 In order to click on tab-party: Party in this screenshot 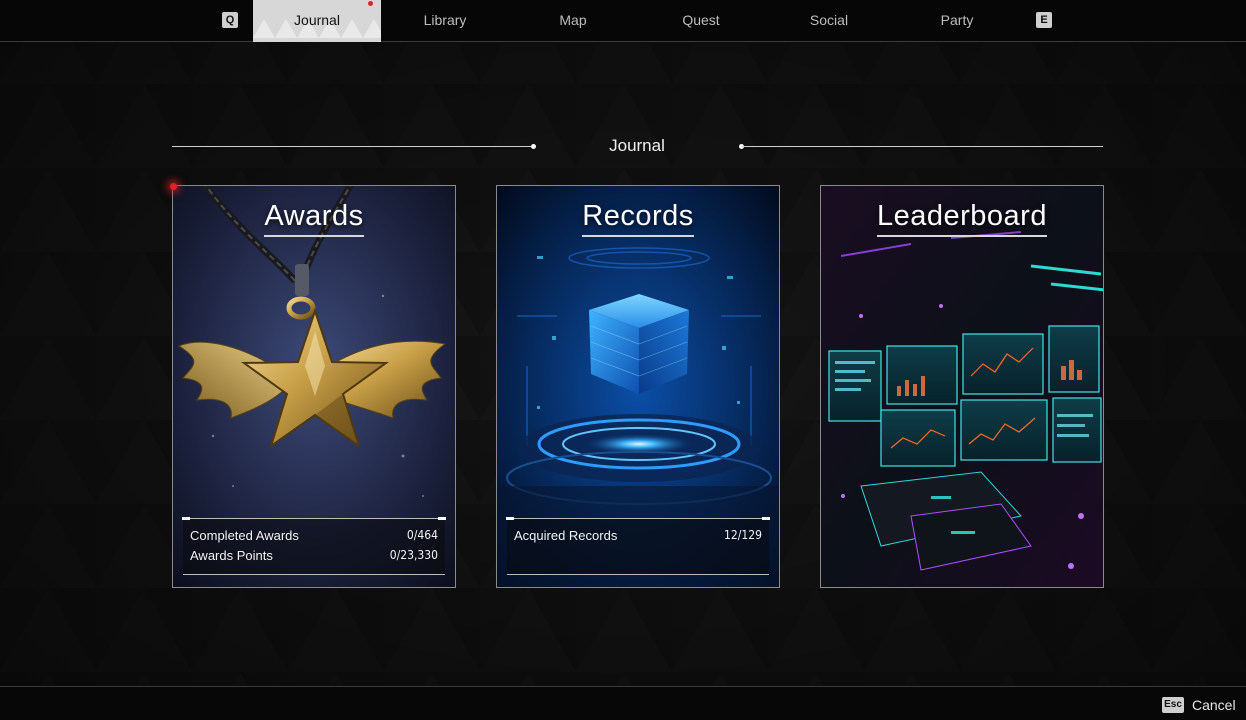, I will do `click(957, 21)`.